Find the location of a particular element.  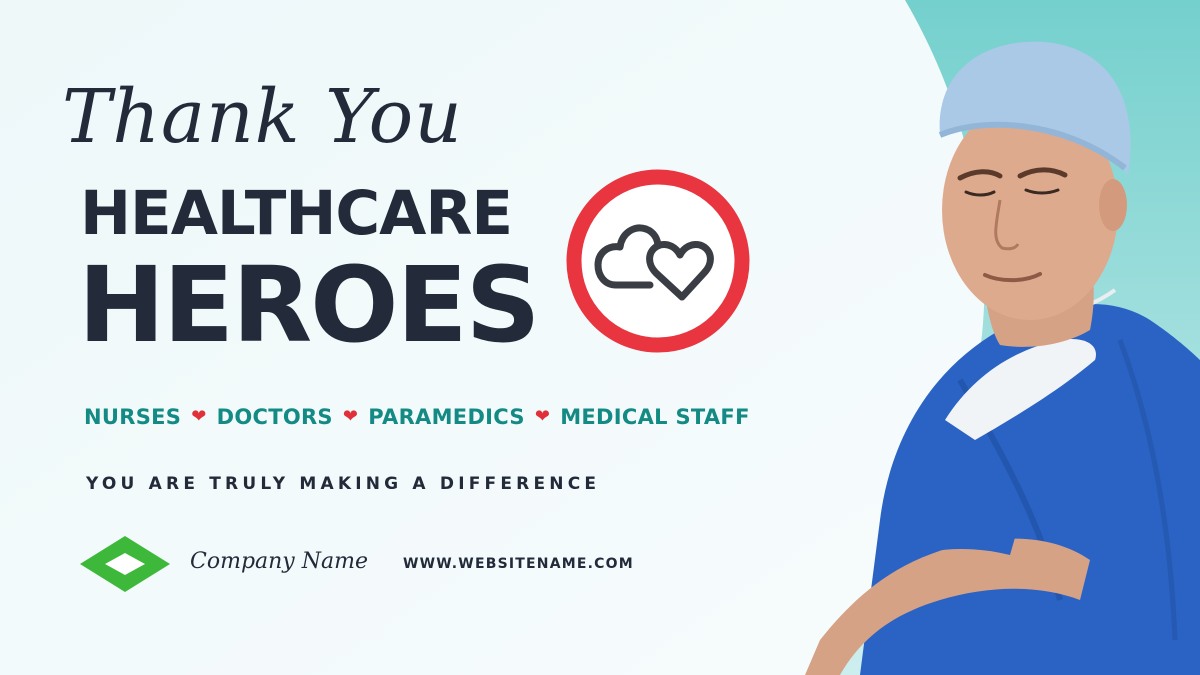

headline-heroes: HEROES is located at coordinates (309, 305).